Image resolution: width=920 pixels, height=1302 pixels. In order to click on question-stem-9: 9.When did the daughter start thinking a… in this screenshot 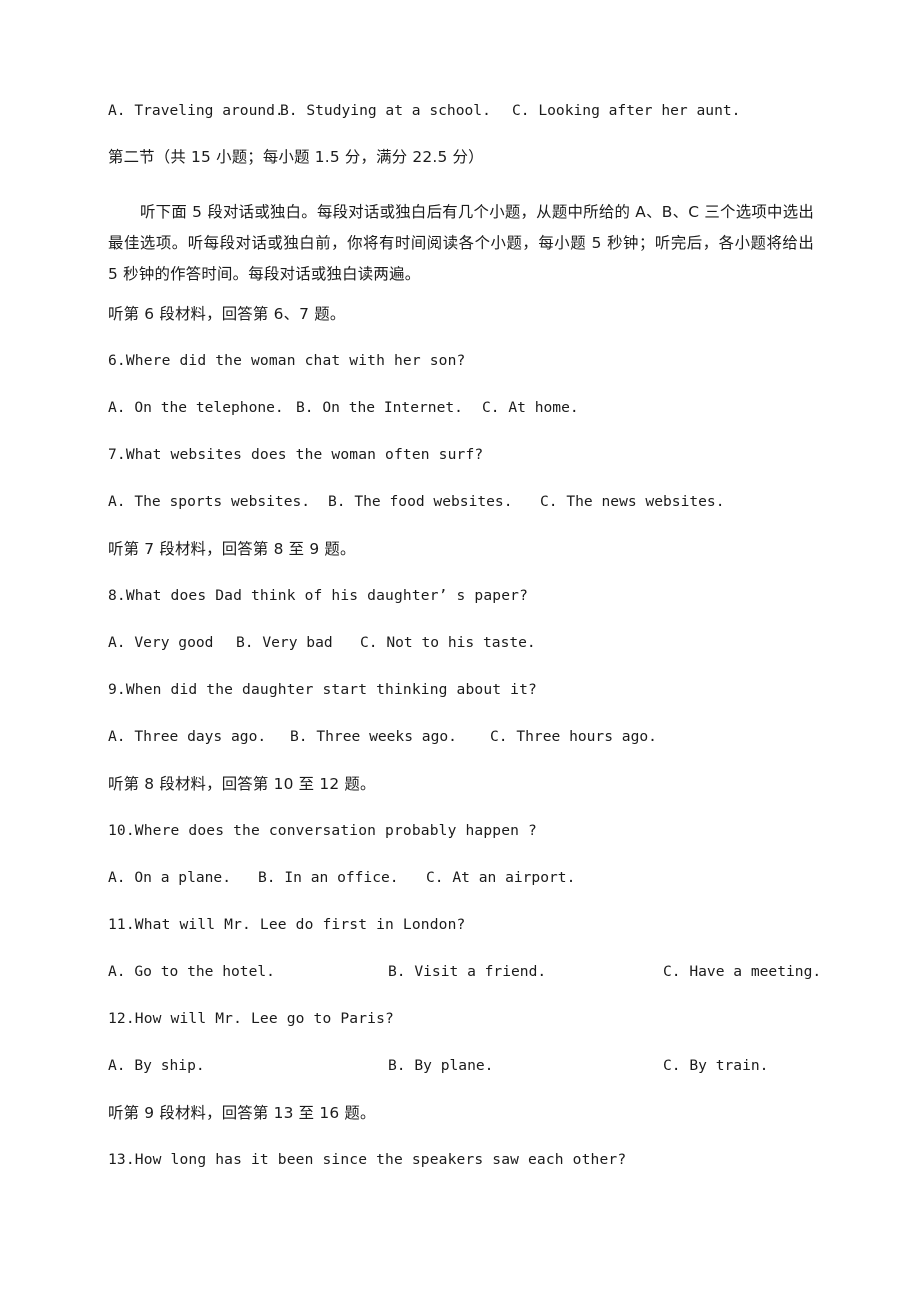, I will do `click(322, 689)`.